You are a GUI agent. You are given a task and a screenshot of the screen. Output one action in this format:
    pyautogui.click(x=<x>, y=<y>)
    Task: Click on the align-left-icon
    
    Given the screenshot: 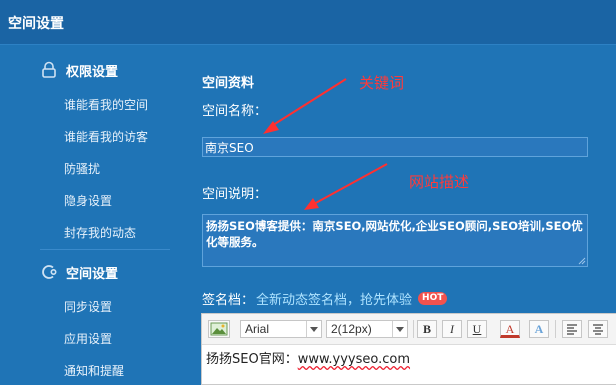 What is the action you would take?
    pyautogui.click(x=572, y=329)
    